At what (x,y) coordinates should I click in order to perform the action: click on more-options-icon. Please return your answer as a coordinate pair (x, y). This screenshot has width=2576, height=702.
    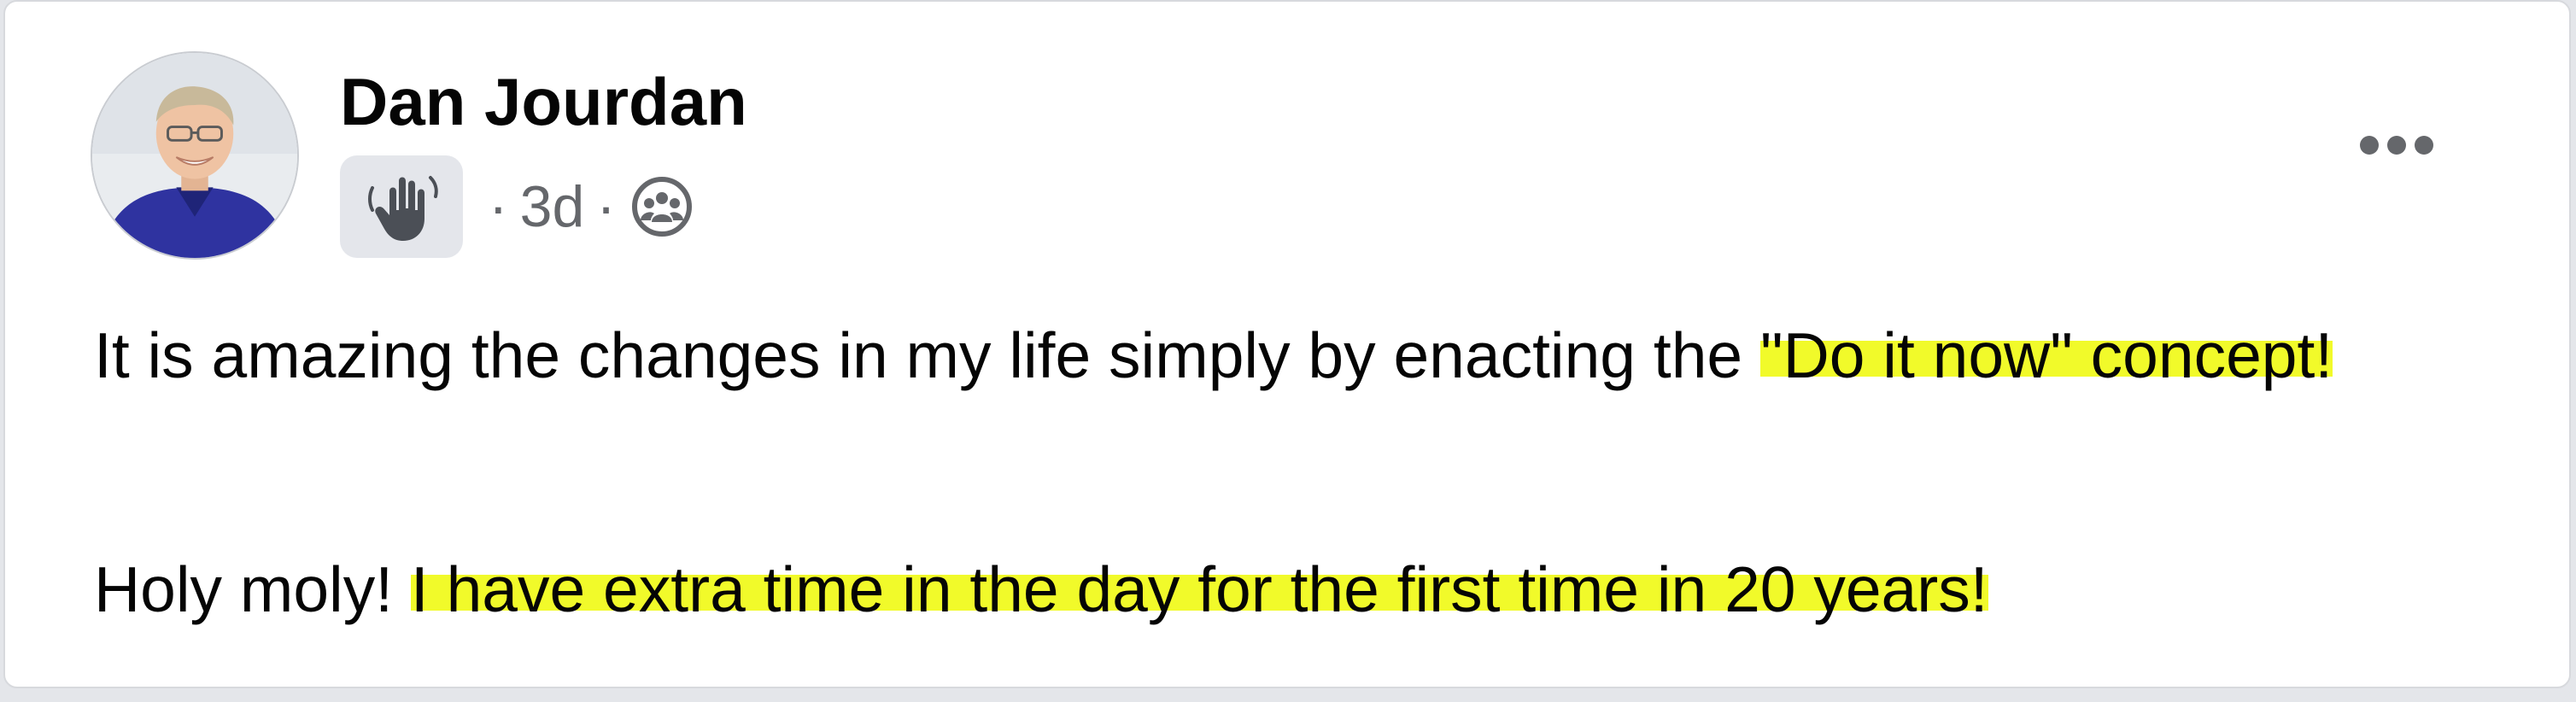
    Looking at the image, I should click on (2396, 145).